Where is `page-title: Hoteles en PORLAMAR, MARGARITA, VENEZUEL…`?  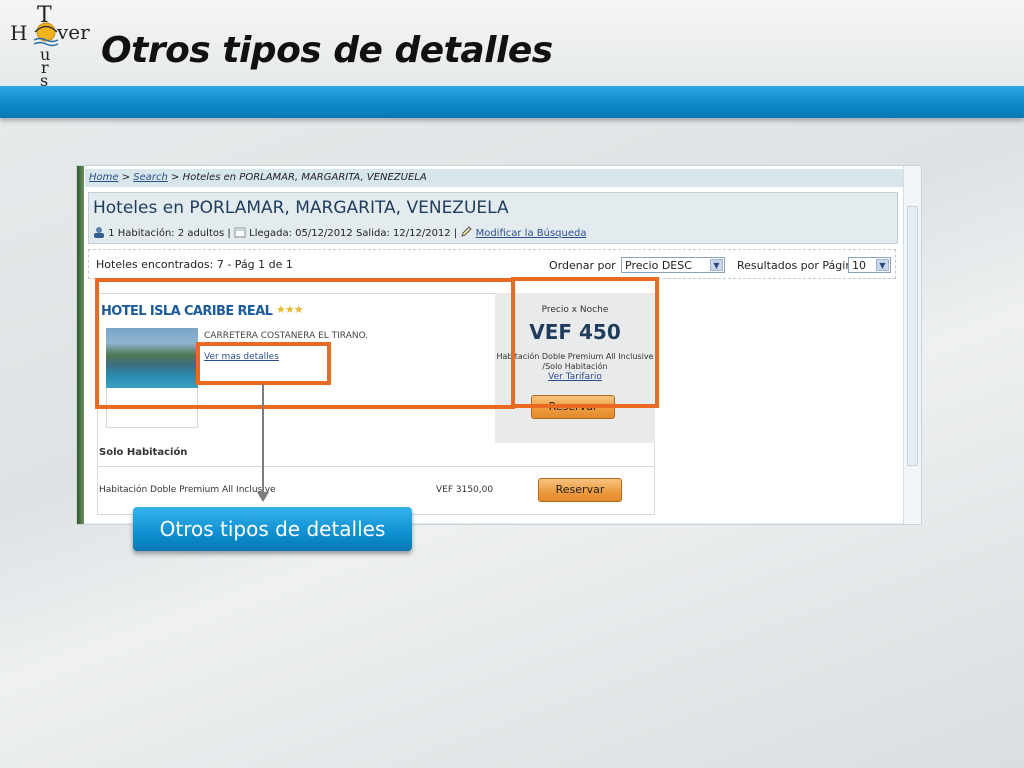
page-title: Hoteles en PORLAMAR, MARGARITA, VENEZUEL… is located at coordinates (301, 208).